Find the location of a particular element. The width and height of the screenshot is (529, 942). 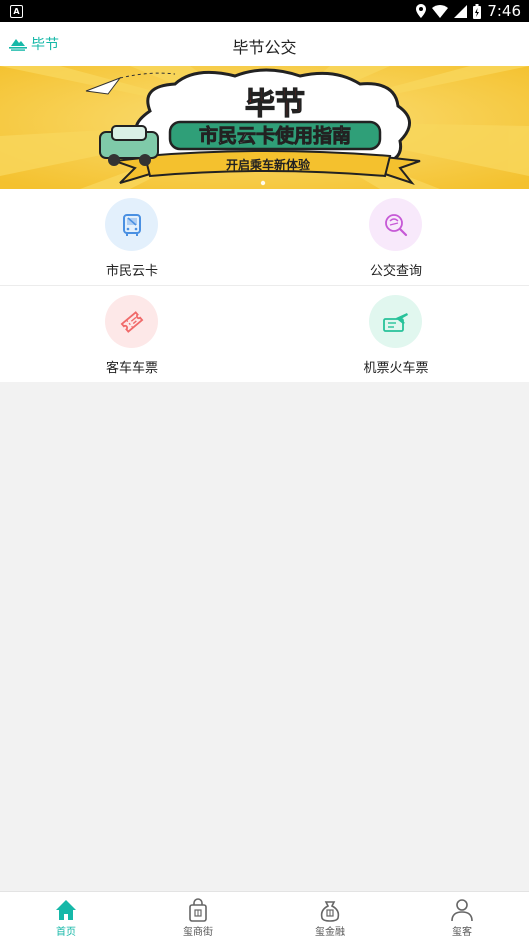

status-bar: A 7:46 is located at coordinates (264, 11).